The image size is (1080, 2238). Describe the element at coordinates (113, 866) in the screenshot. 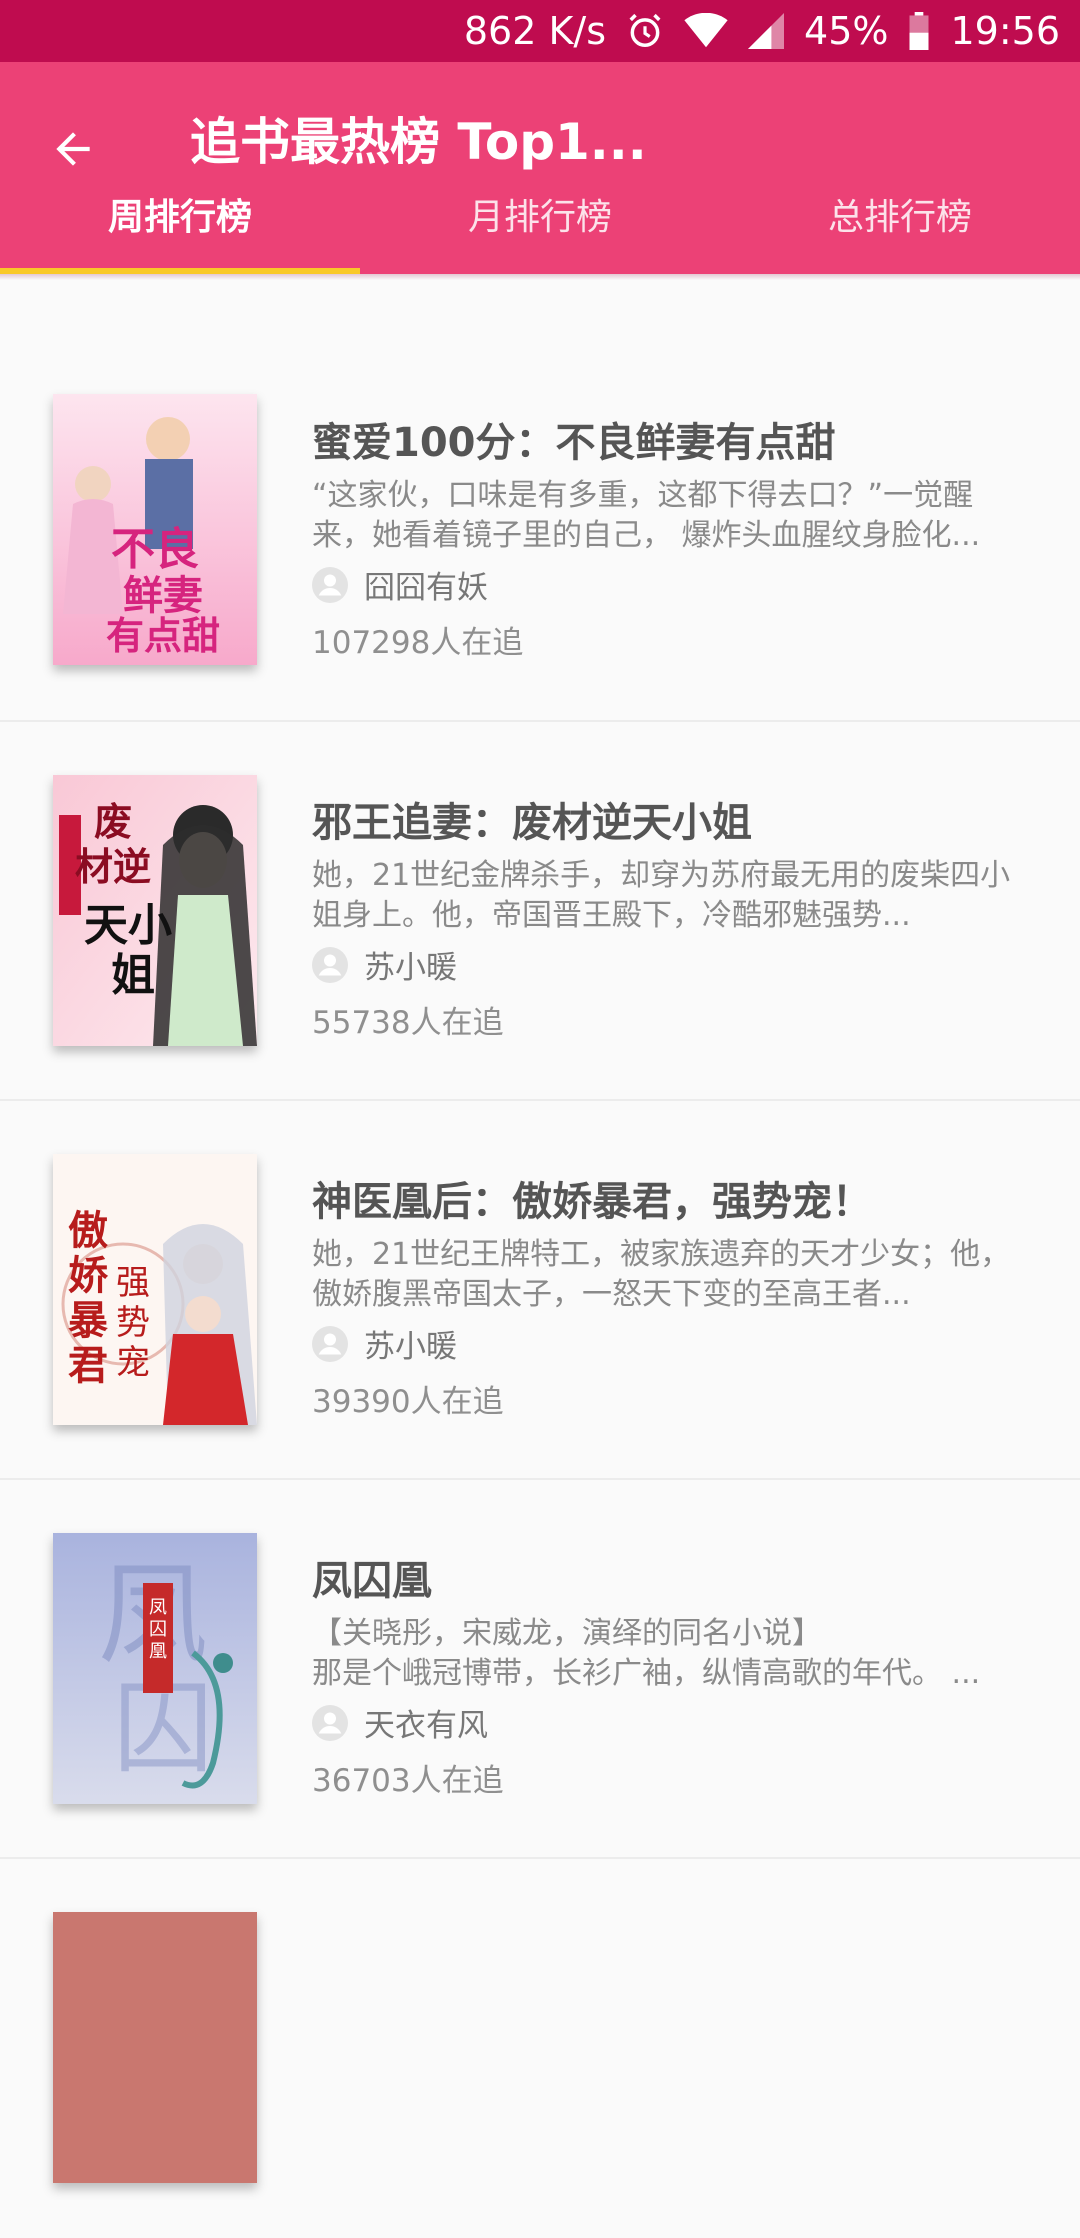

I see `svg-text: 材逆` at that location.